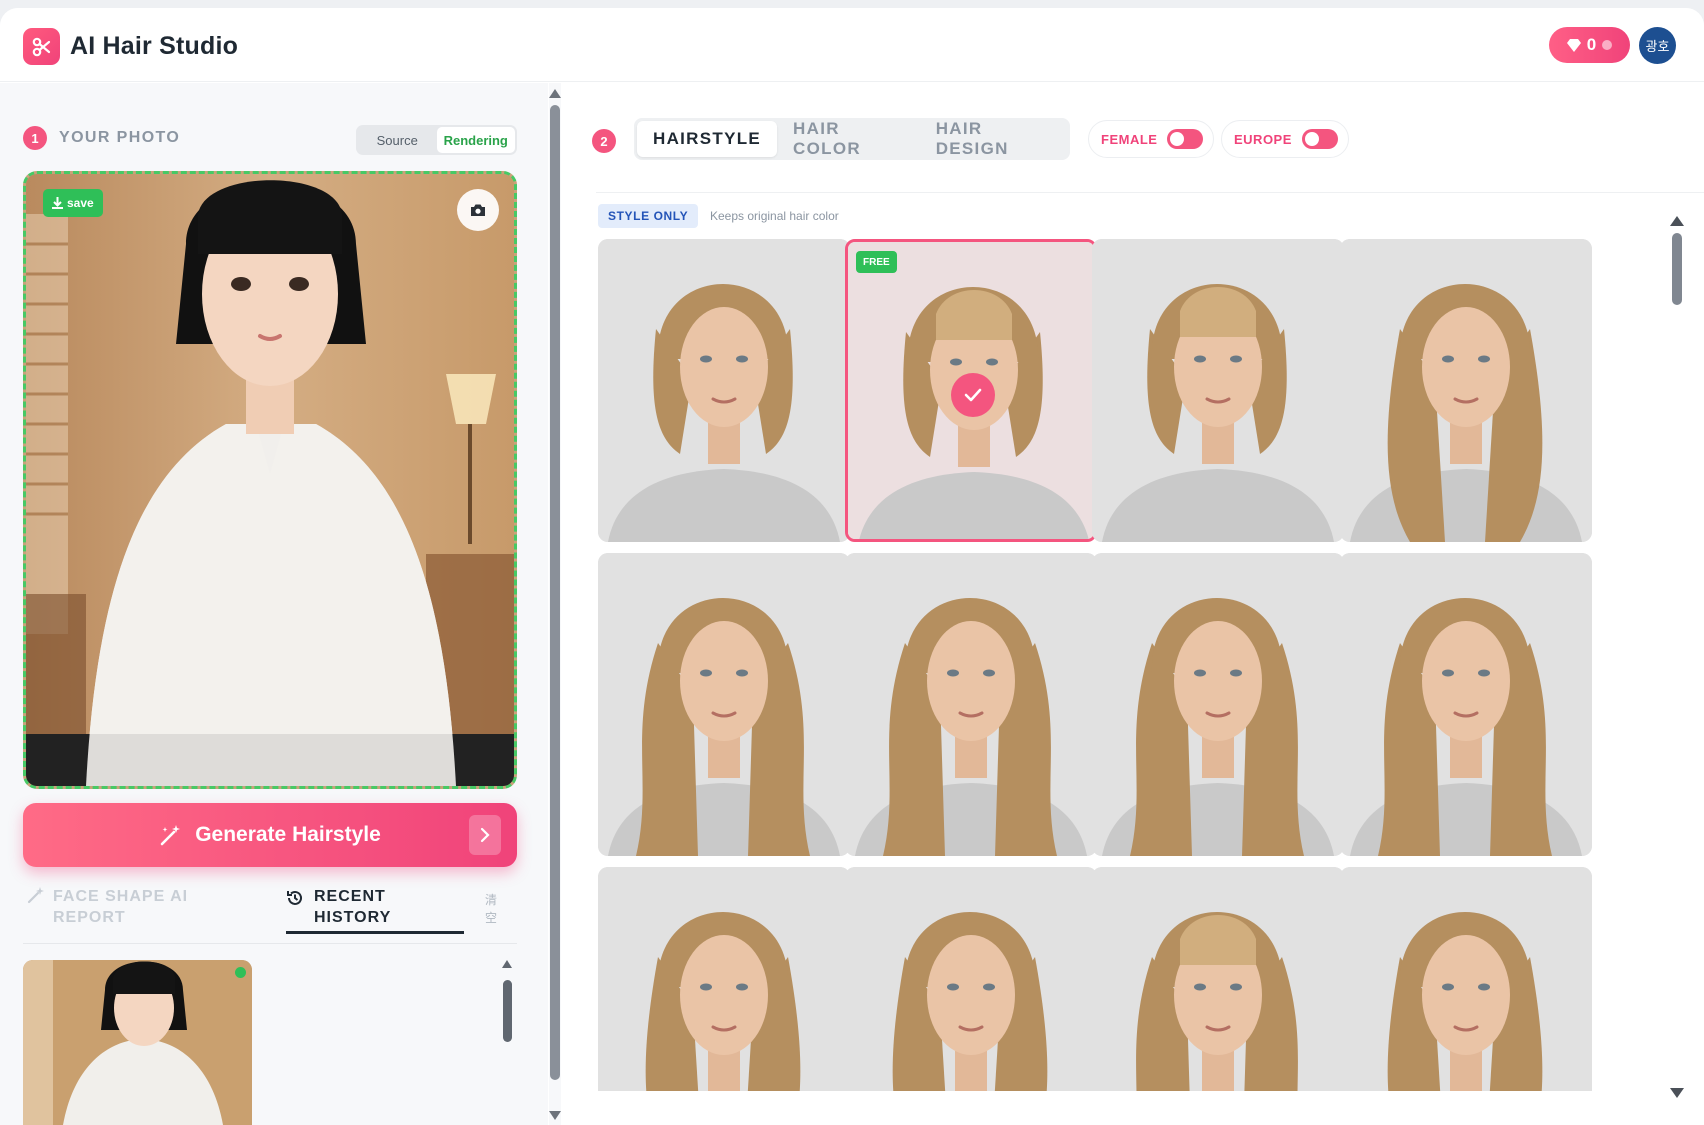 The width and height of the screenshot is (1704, 1125). Describe the element at coordinates (240, 972) in the screenshot. I see `status-dot-icon` at that location.